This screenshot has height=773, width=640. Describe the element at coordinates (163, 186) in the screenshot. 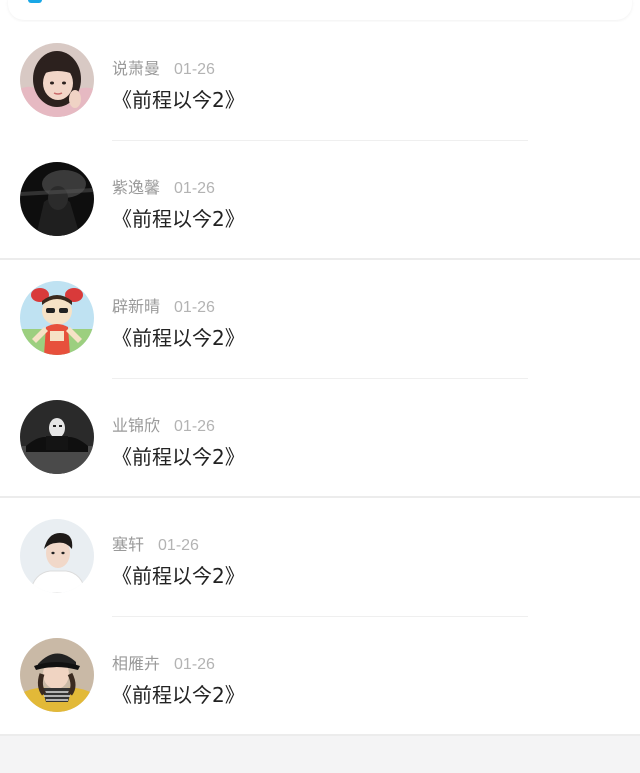

I see `comment-meta: 紫逸馨 01-26` at that location.